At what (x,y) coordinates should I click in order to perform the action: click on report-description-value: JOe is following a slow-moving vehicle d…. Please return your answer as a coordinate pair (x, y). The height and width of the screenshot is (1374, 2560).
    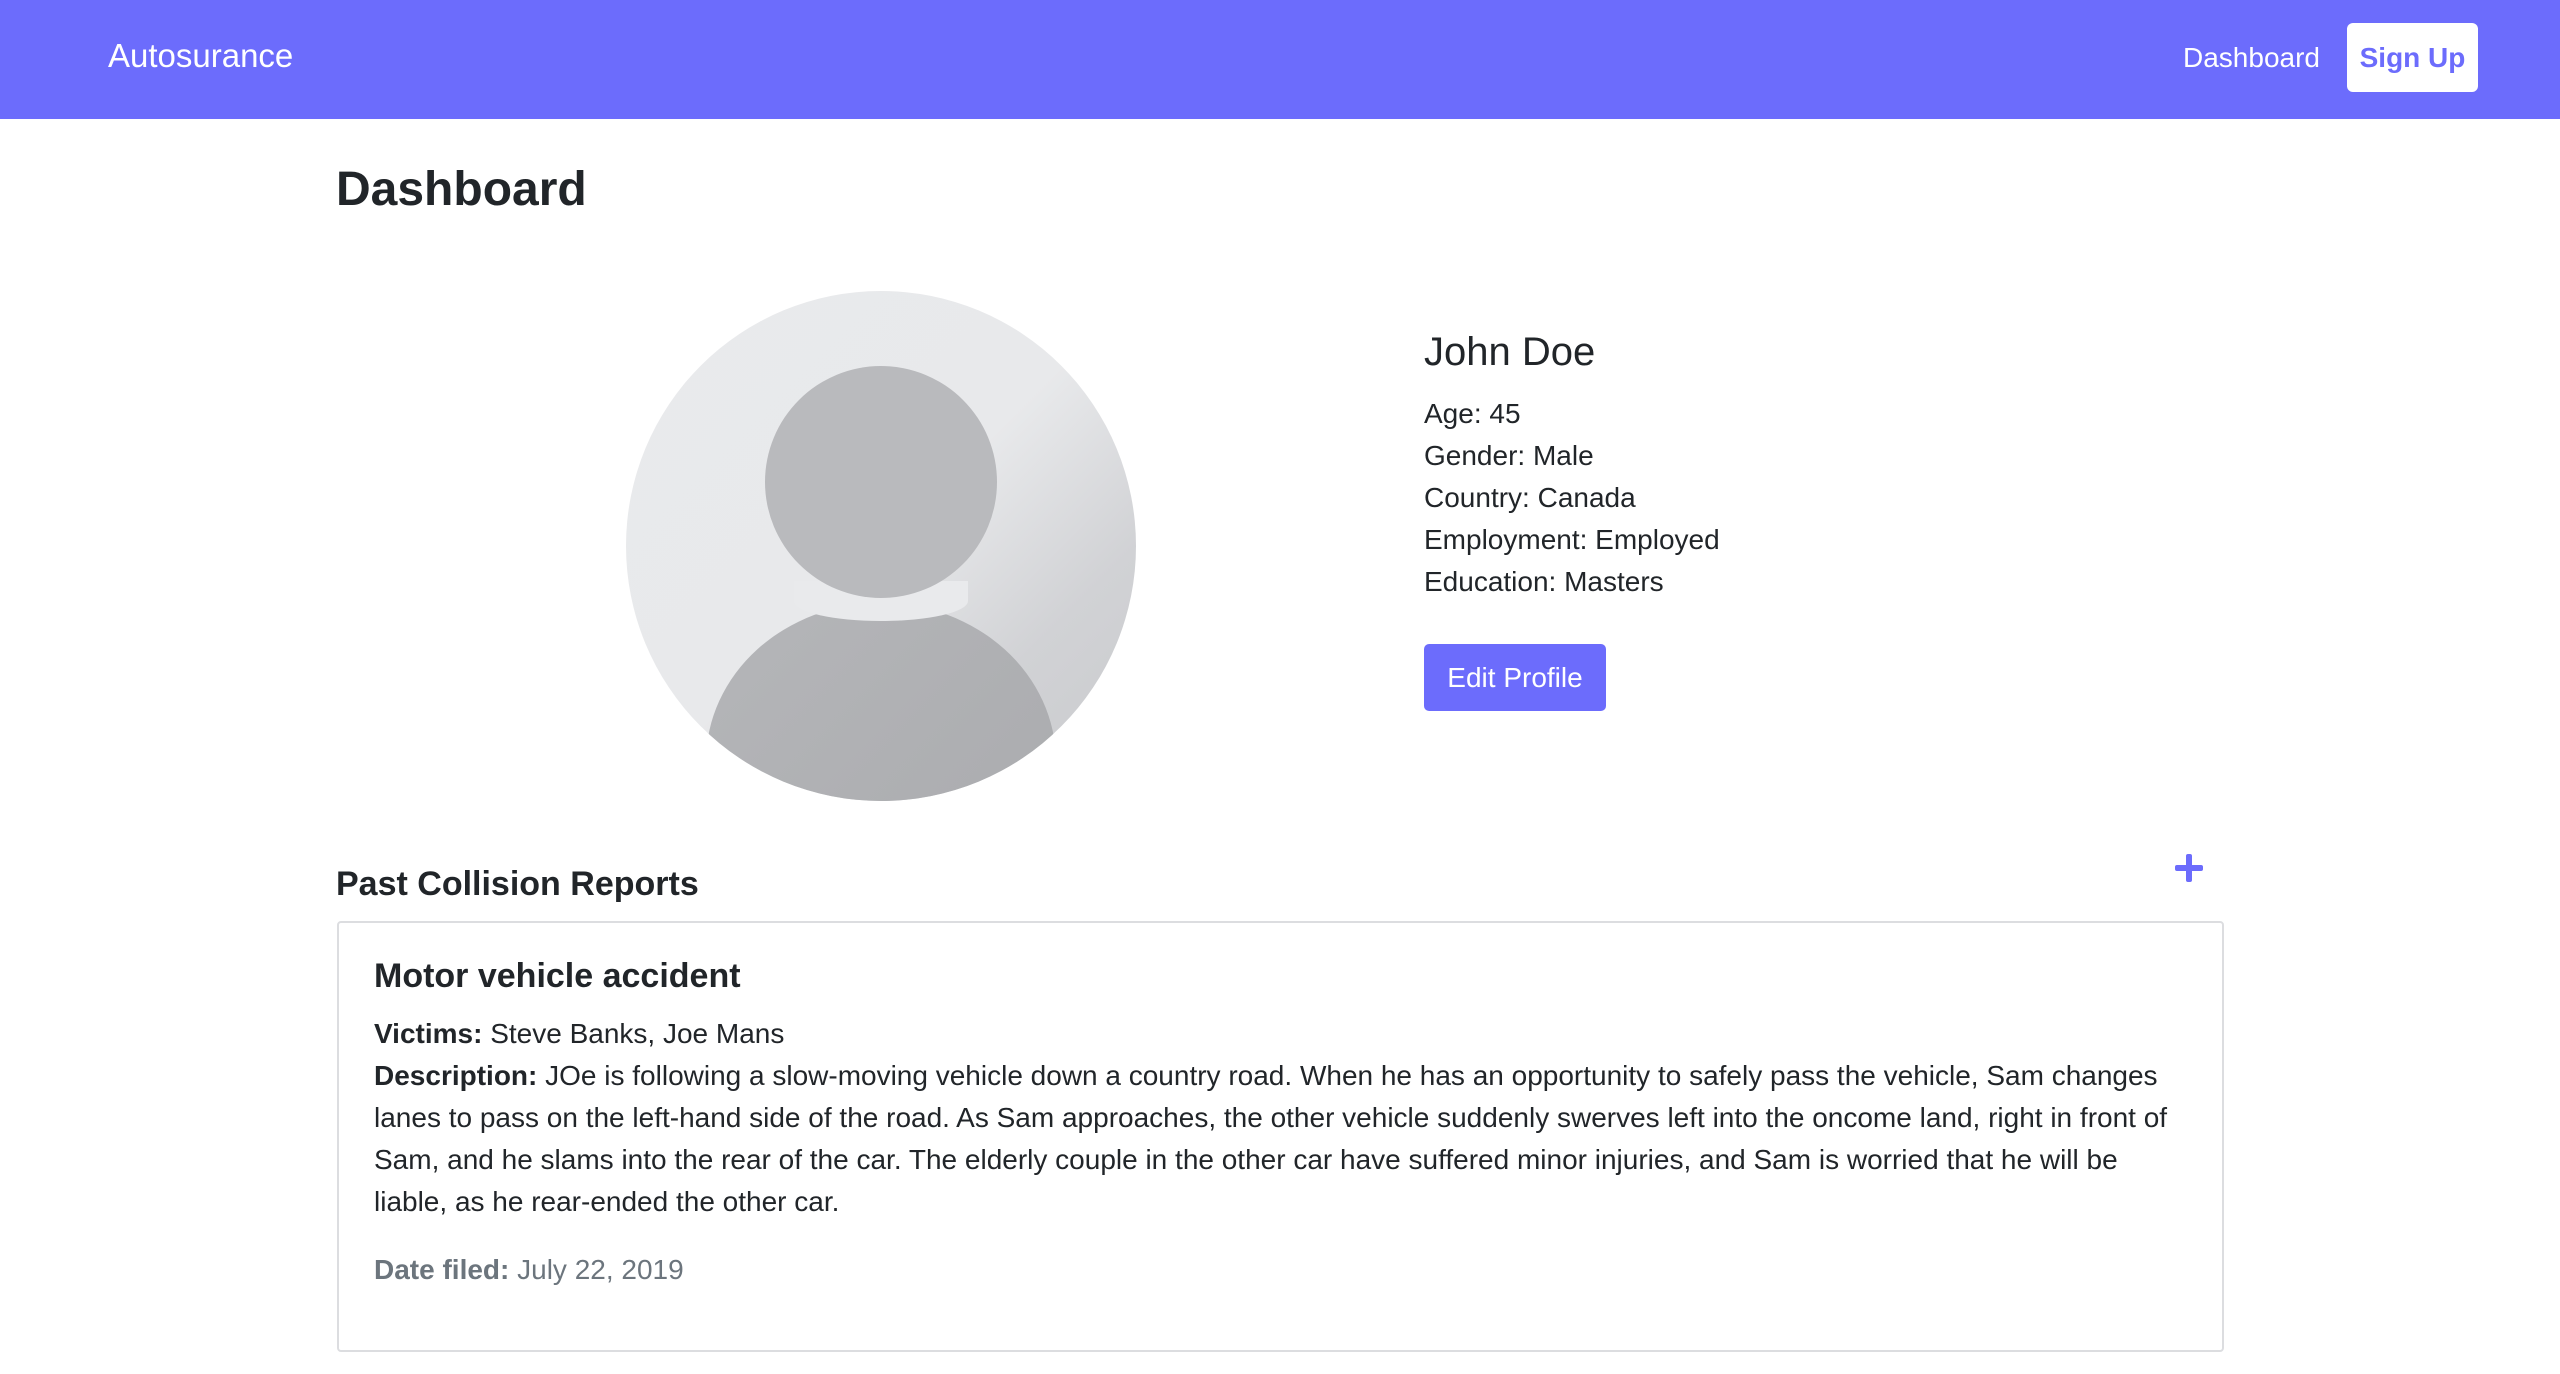
    Looking at the image, I should click on (1271, 1138).